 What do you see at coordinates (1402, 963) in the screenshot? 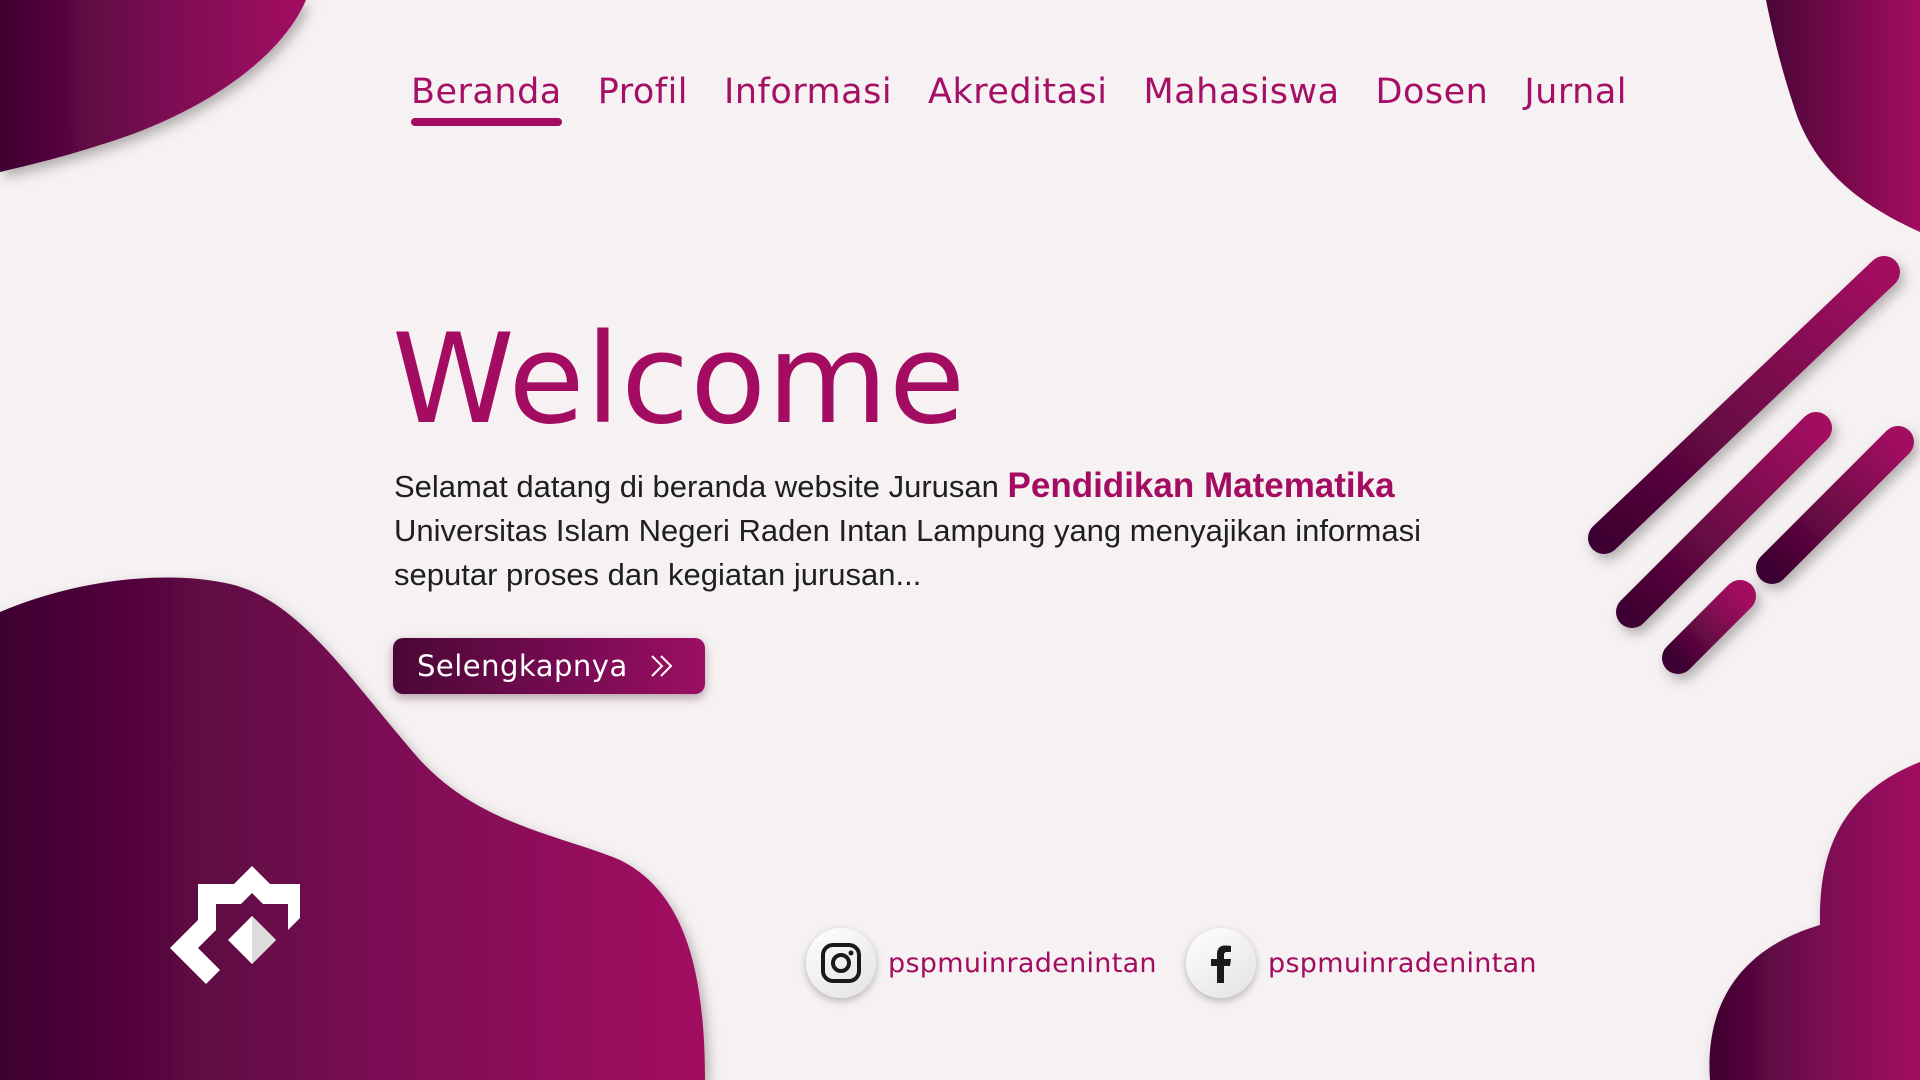
I see `facebook-handle: pspmuinradenintan` at bounding box center [1402, 963].